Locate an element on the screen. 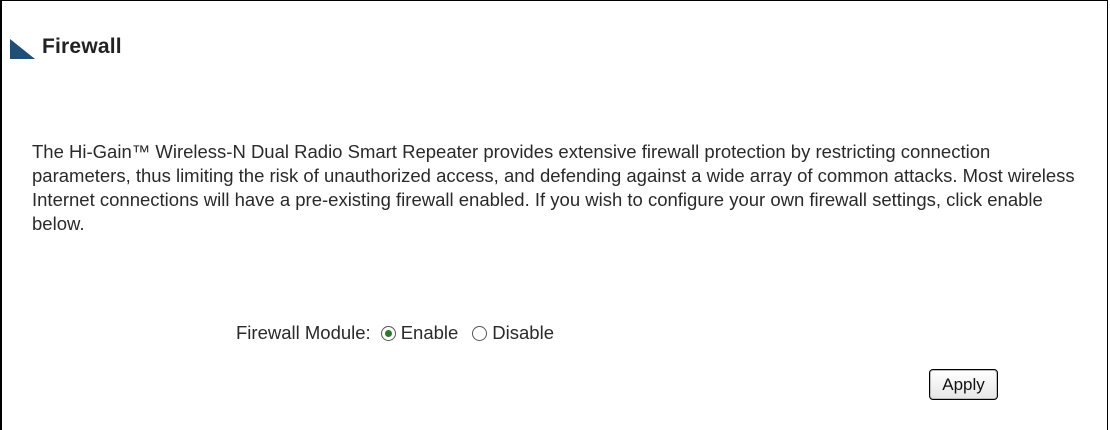 This screenshot has width=1110, height=430. apply-button: Apply is located at coordinates (963, 384).